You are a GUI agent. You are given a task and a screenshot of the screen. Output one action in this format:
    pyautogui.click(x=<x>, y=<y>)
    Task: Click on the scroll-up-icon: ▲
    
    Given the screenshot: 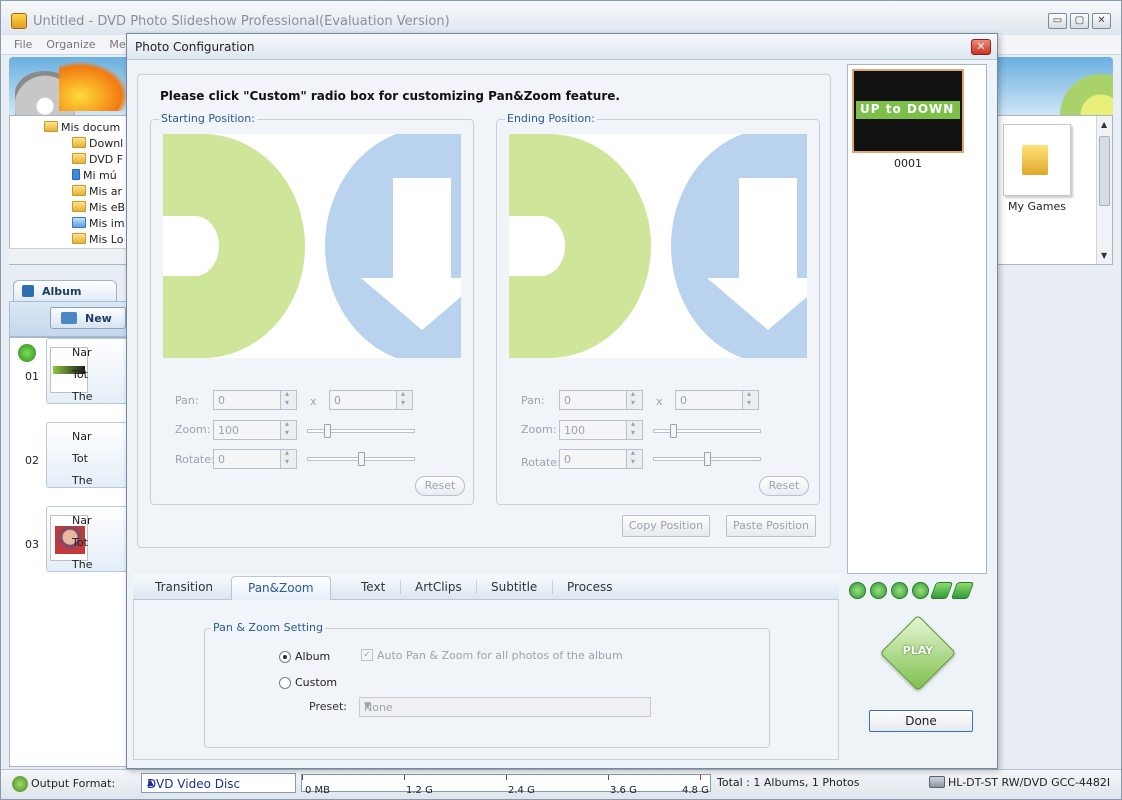 What is the action you would take?
    pyautogui.click(x=1104, y=124)
    